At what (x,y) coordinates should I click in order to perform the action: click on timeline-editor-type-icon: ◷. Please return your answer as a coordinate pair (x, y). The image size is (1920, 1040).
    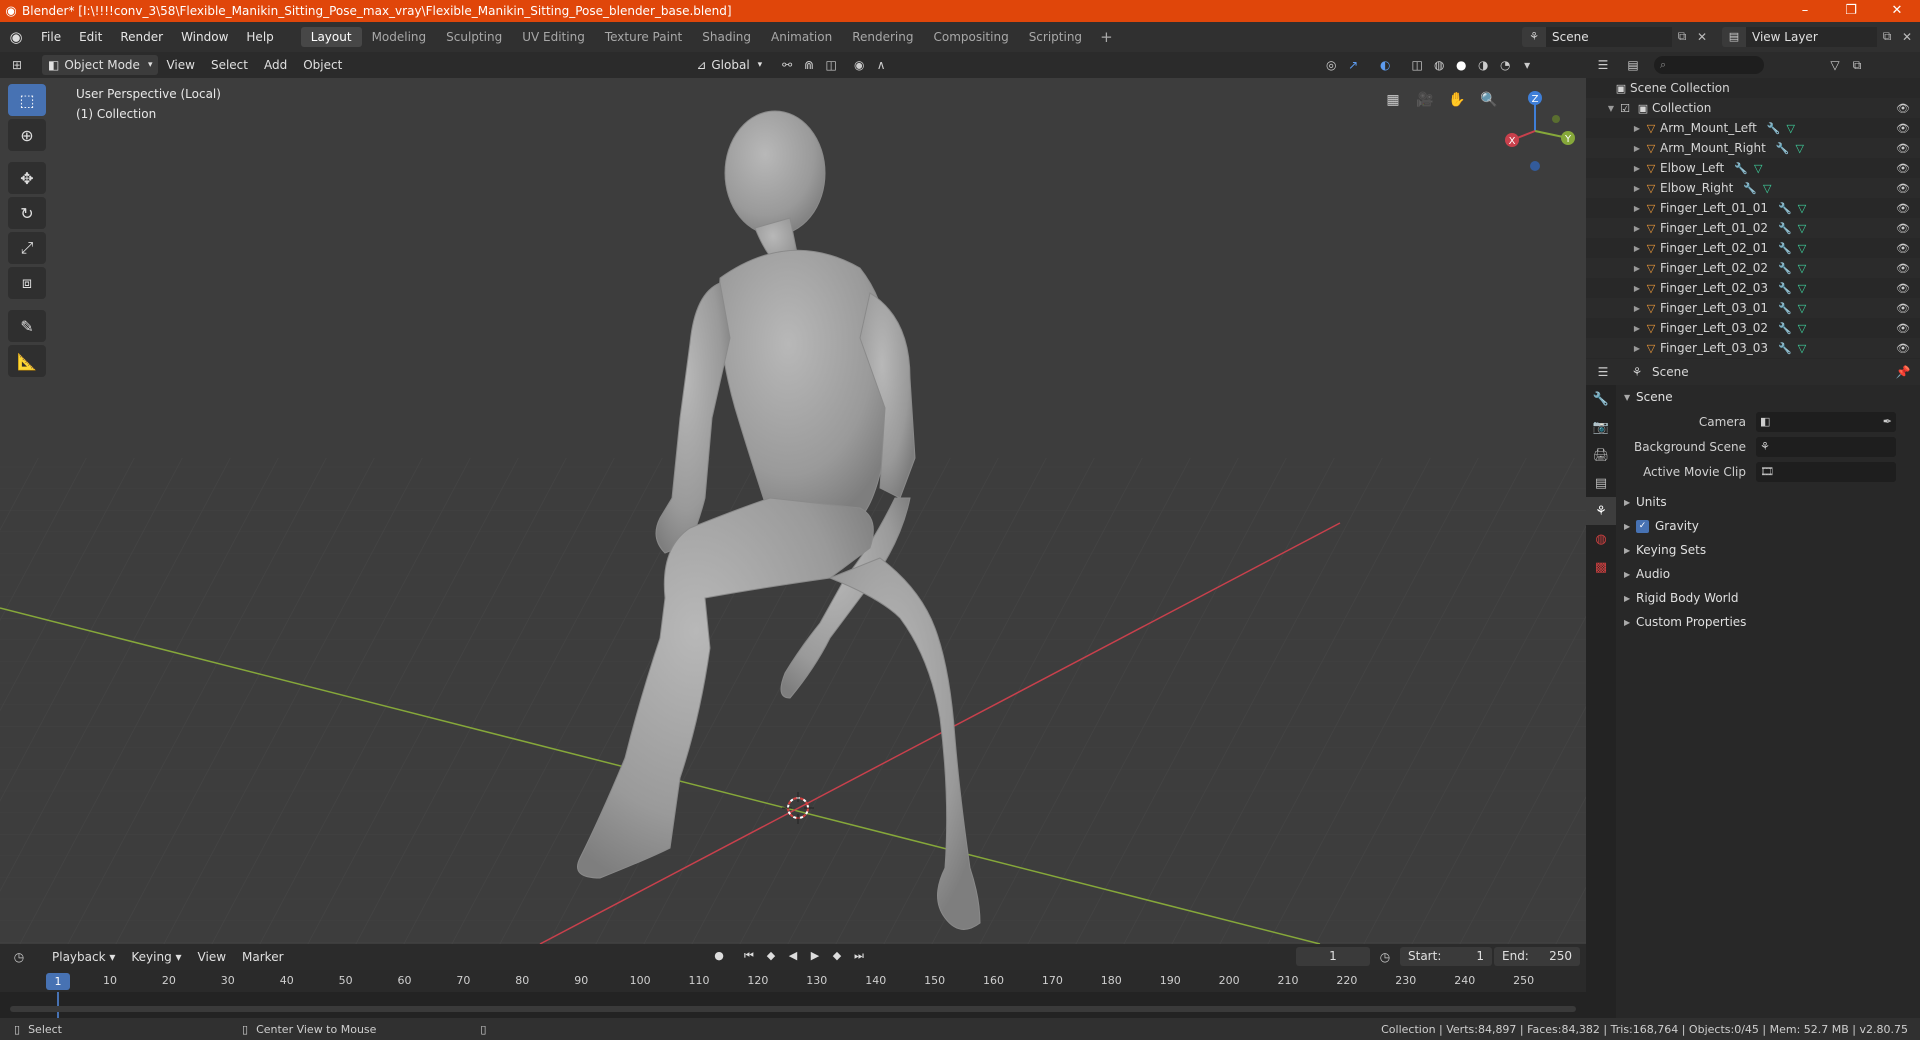
    Looking at the image, I should click on (19, 957).